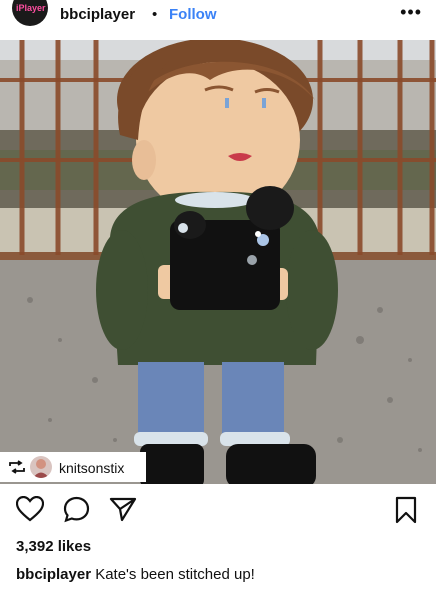  What do you see at coordinates (30, 511) in the screenshot?
I see `heart-icon` at bounding box center [30, 511].